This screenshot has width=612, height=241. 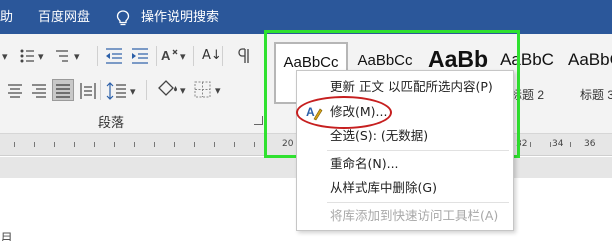 I want to click on page-text: 月, so click(x=7, y=236).